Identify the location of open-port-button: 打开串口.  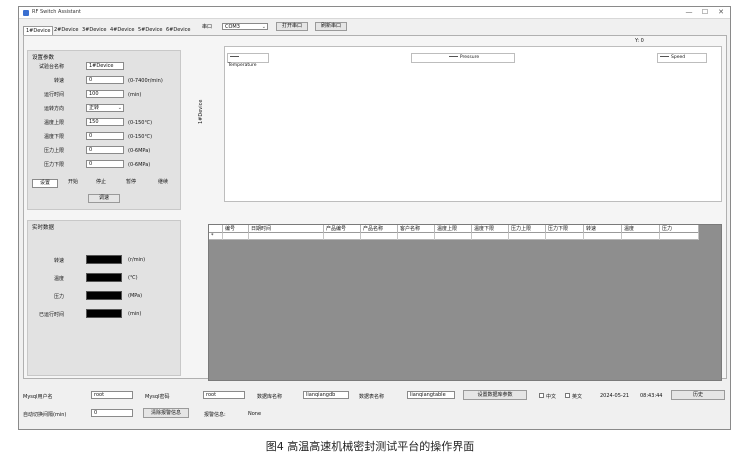
(292, 26).